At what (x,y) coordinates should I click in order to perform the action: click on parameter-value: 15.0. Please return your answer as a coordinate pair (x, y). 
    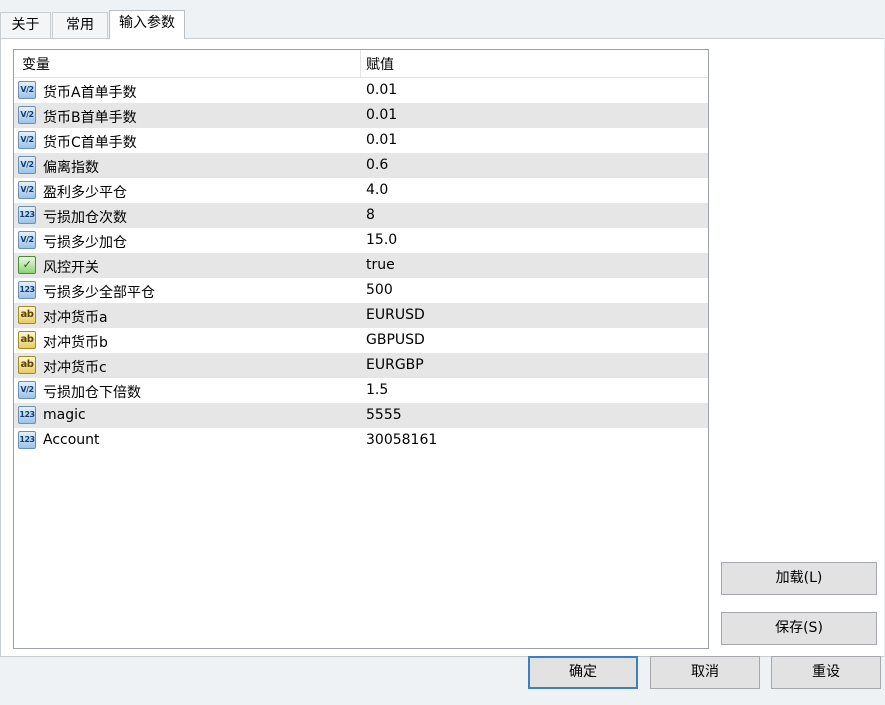
    Looking at the image, I should click on (381, 240).